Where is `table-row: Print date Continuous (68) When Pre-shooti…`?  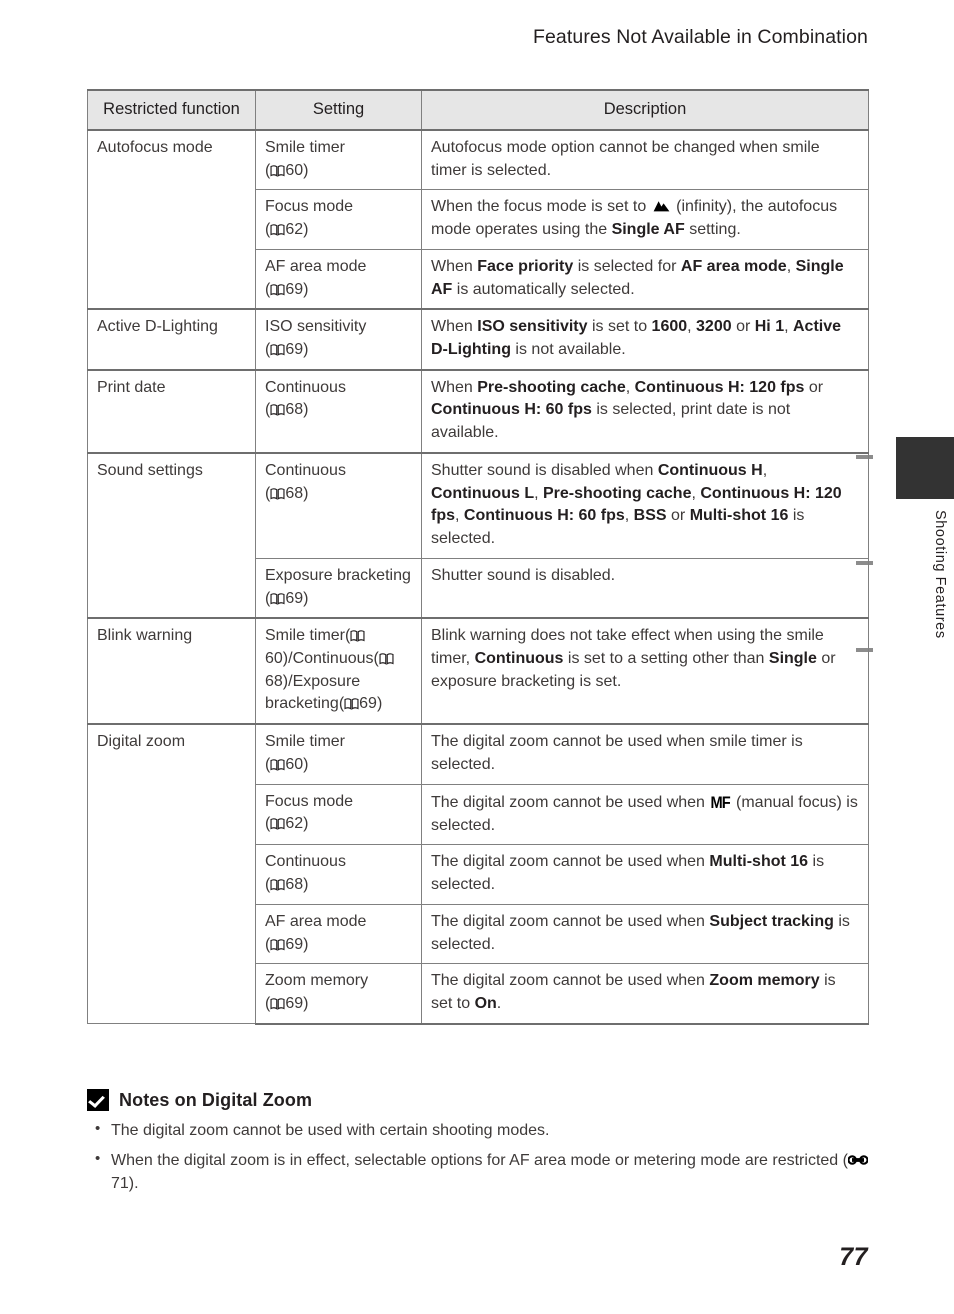 table-row: Print date Continuous (68) When Pre-shooti… is located at coordinates (478, 411).